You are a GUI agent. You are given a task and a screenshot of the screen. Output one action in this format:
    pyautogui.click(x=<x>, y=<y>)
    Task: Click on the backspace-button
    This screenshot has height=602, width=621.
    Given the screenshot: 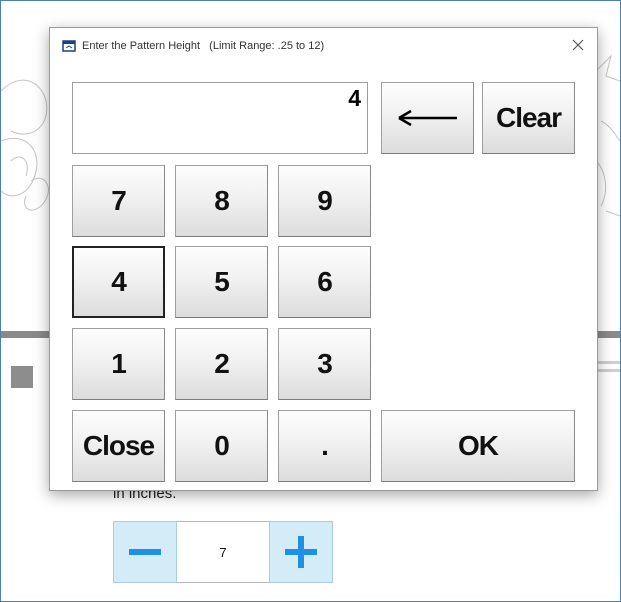 What is the action you would take?
    pyautogui.click(x=427, y=118)
    